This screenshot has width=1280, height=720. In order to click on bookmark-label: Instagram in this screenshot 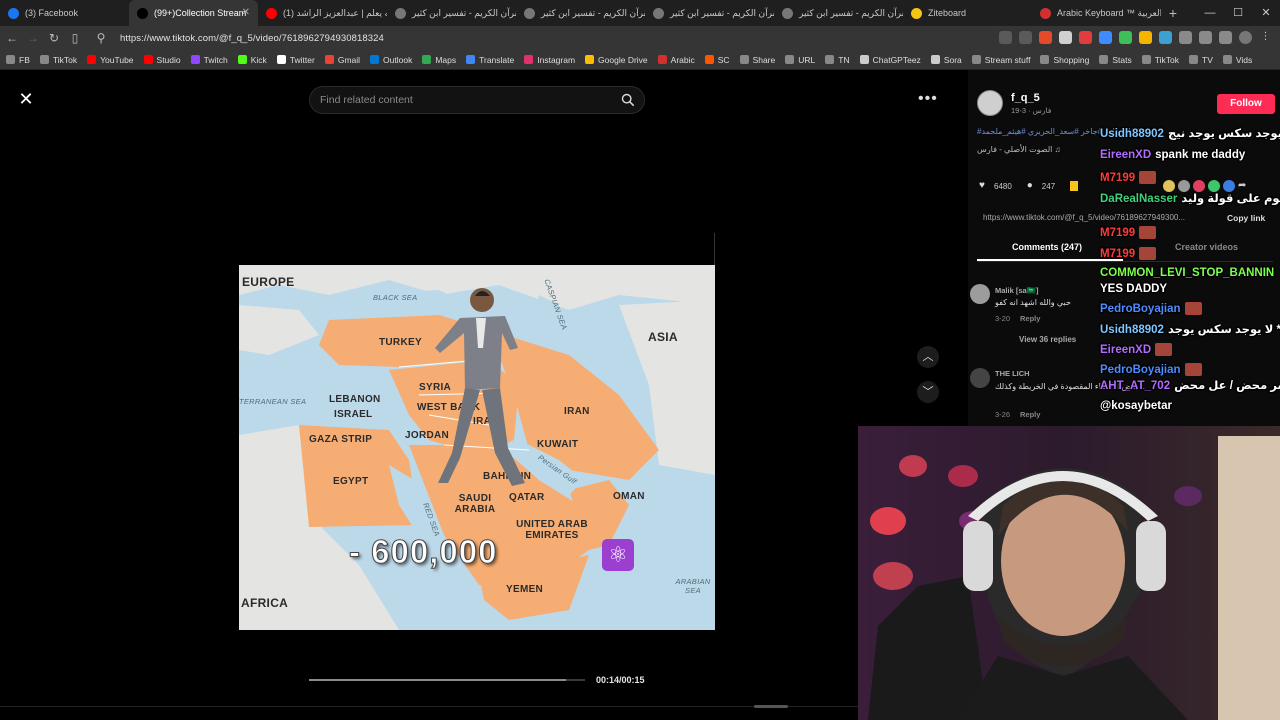, I will do `click(556, 59)`.